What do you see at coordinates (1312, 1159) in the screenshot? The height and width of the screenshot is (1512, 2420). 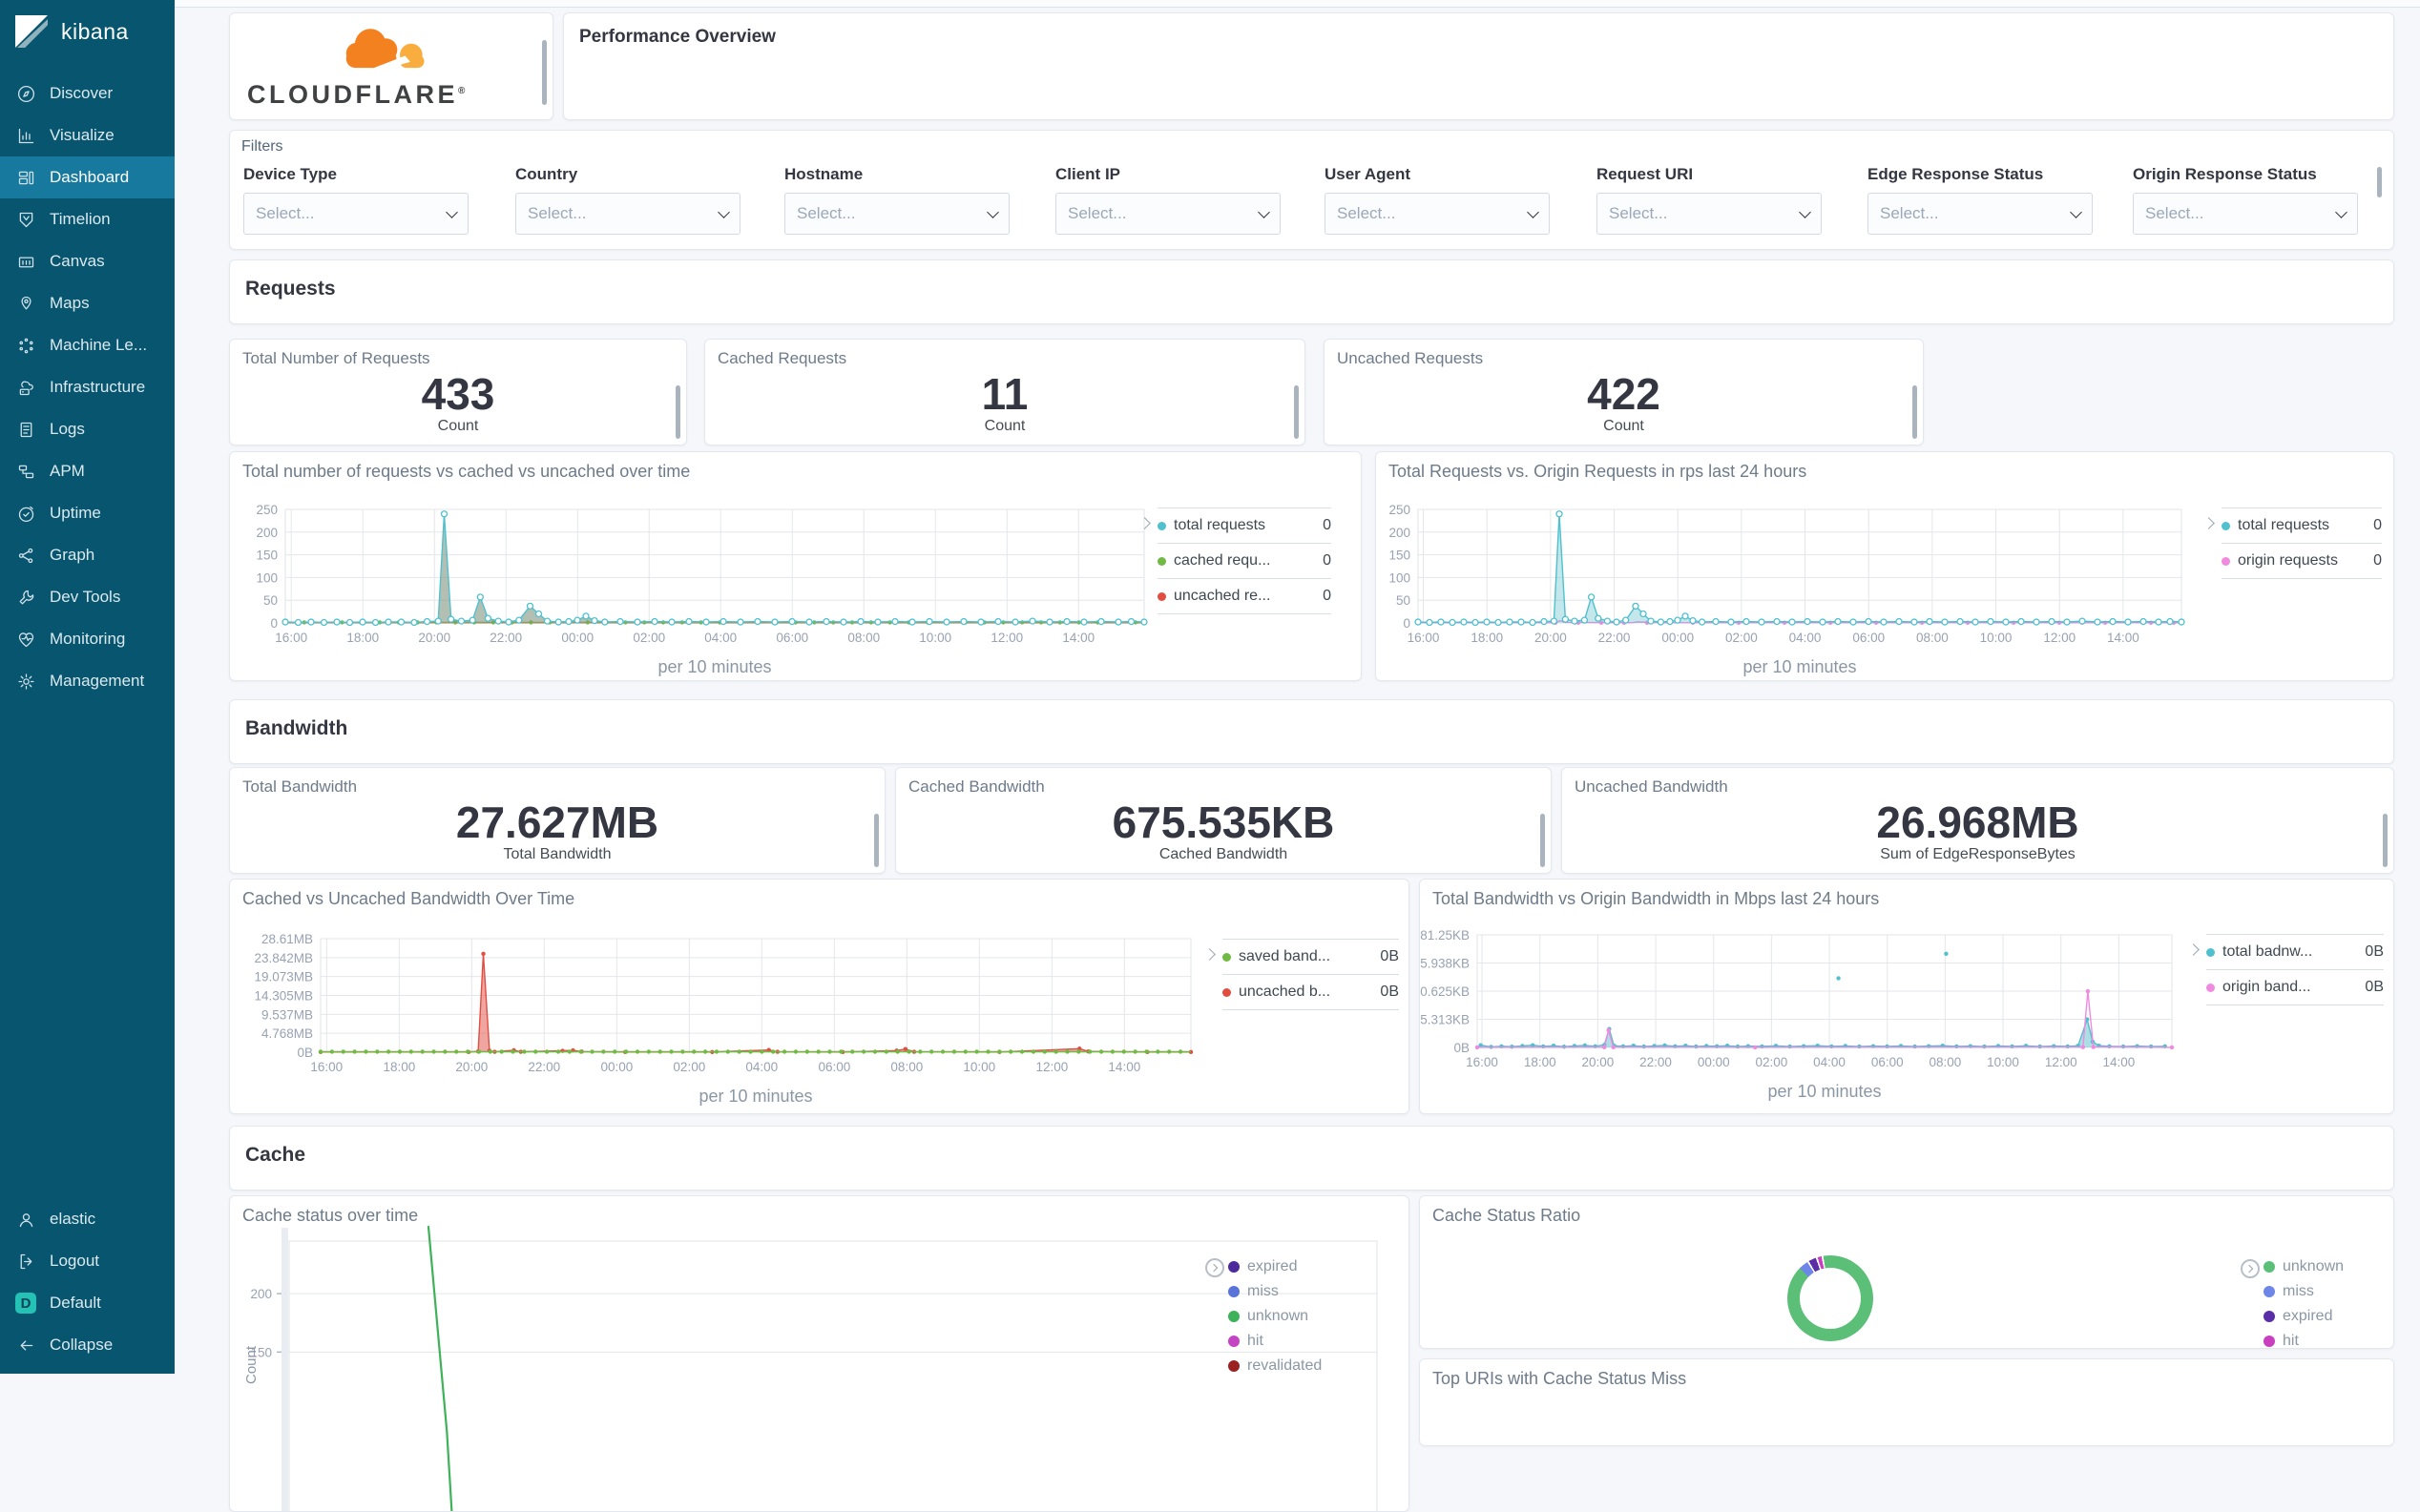 I see `panel-section-cache: Cache` at bounding box center [1312, 1159].